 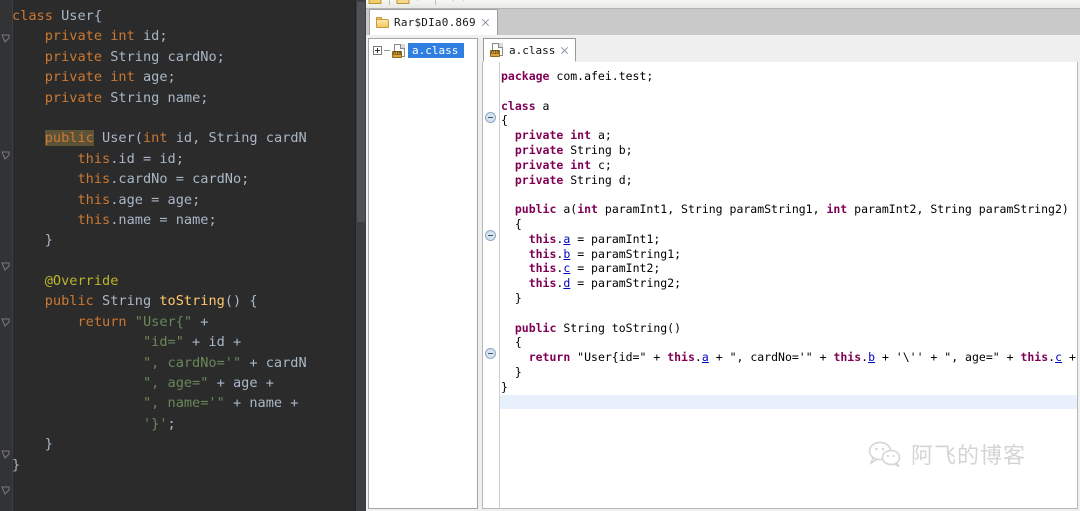 What do you see at coordinates (184, 281) in the screenshot?
I see `code-line: @Override` at bounding box center [184, 281].